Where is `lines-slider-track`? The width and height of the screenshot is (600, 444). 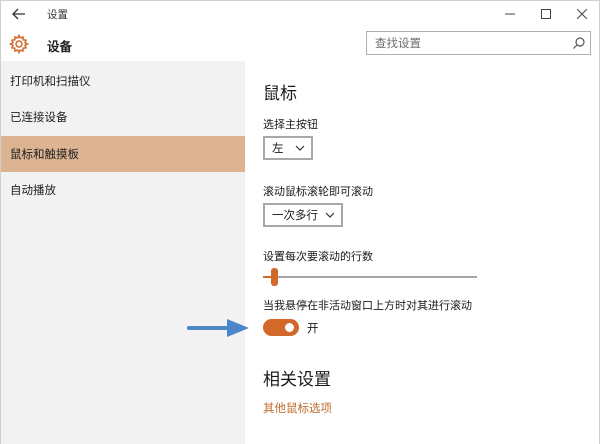 lines-slider-track is located at coordinates (370, 277).